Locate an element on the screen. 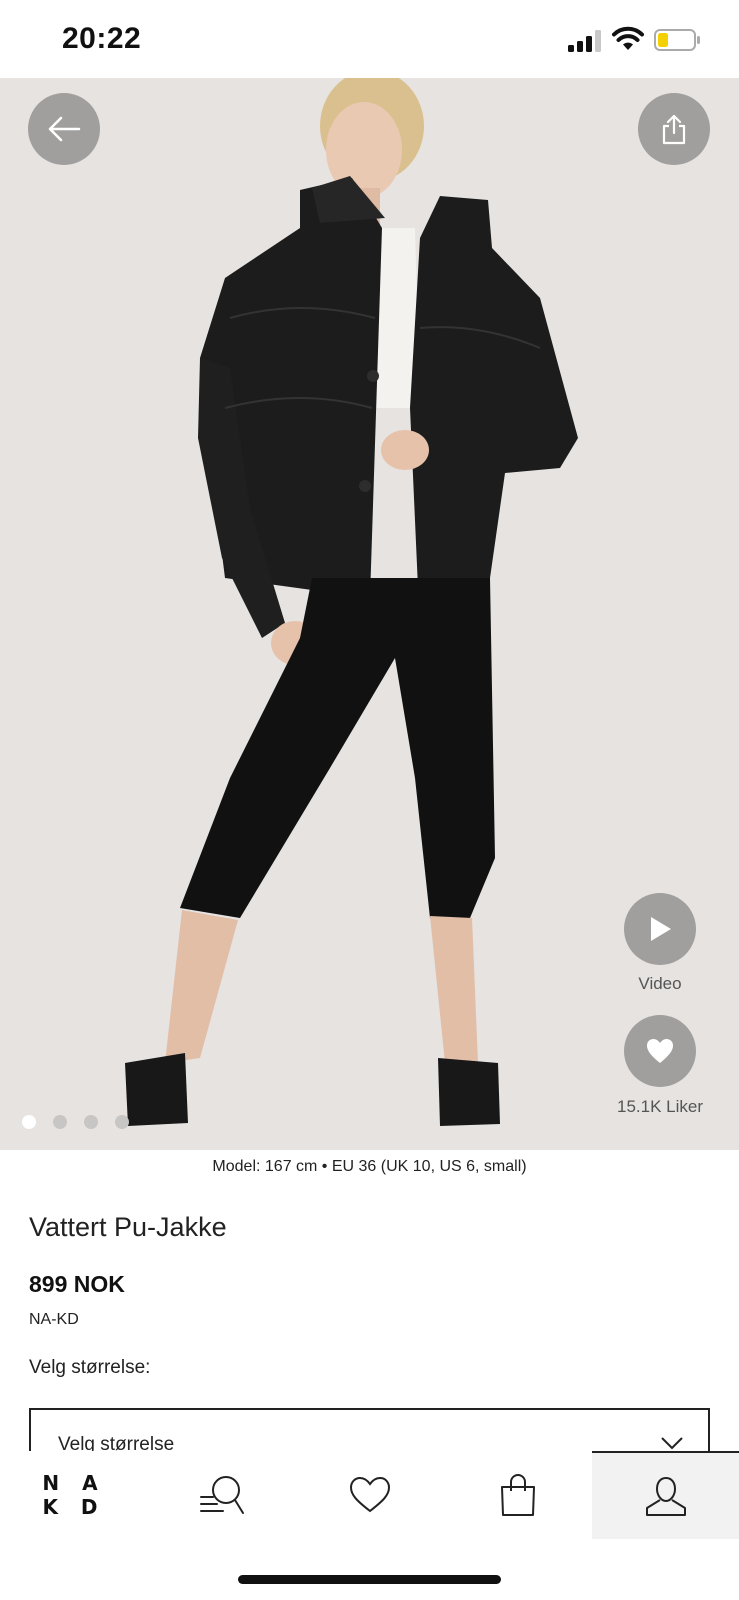 The image size is (739, 1600). brand-logo: N A K D is located at coordinates (73, 1495).